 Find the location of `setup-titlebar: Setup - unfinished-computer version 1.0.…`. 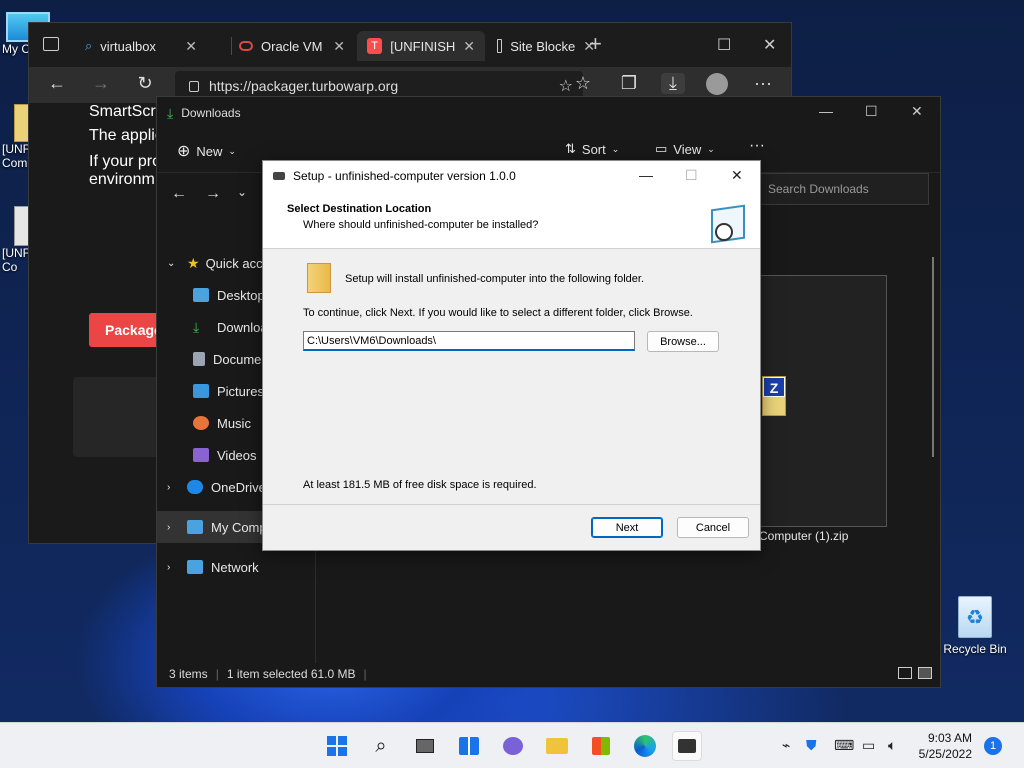

setup-titlebar: Setup - unfinished-computer version 1.0.… is located at coordinates (511, 176).